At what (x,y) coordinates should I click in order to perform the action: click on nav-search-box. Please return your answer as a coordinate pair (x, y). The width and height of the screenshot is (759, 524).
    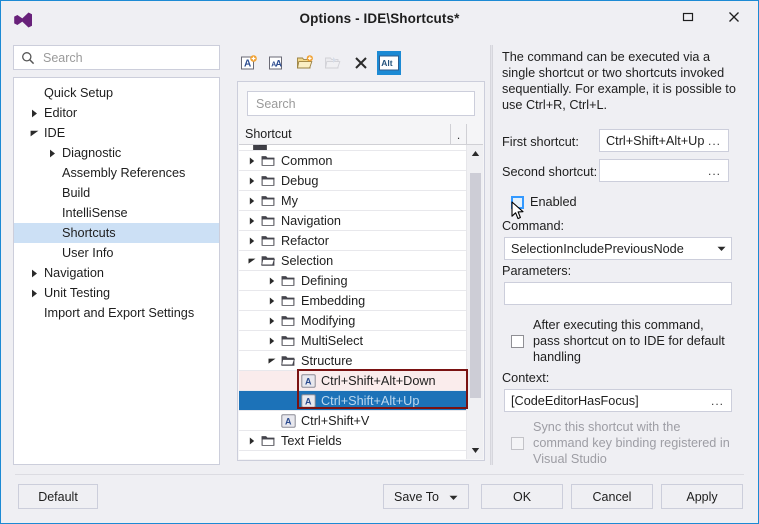
    Looking at the image, I should click on (116, 57).